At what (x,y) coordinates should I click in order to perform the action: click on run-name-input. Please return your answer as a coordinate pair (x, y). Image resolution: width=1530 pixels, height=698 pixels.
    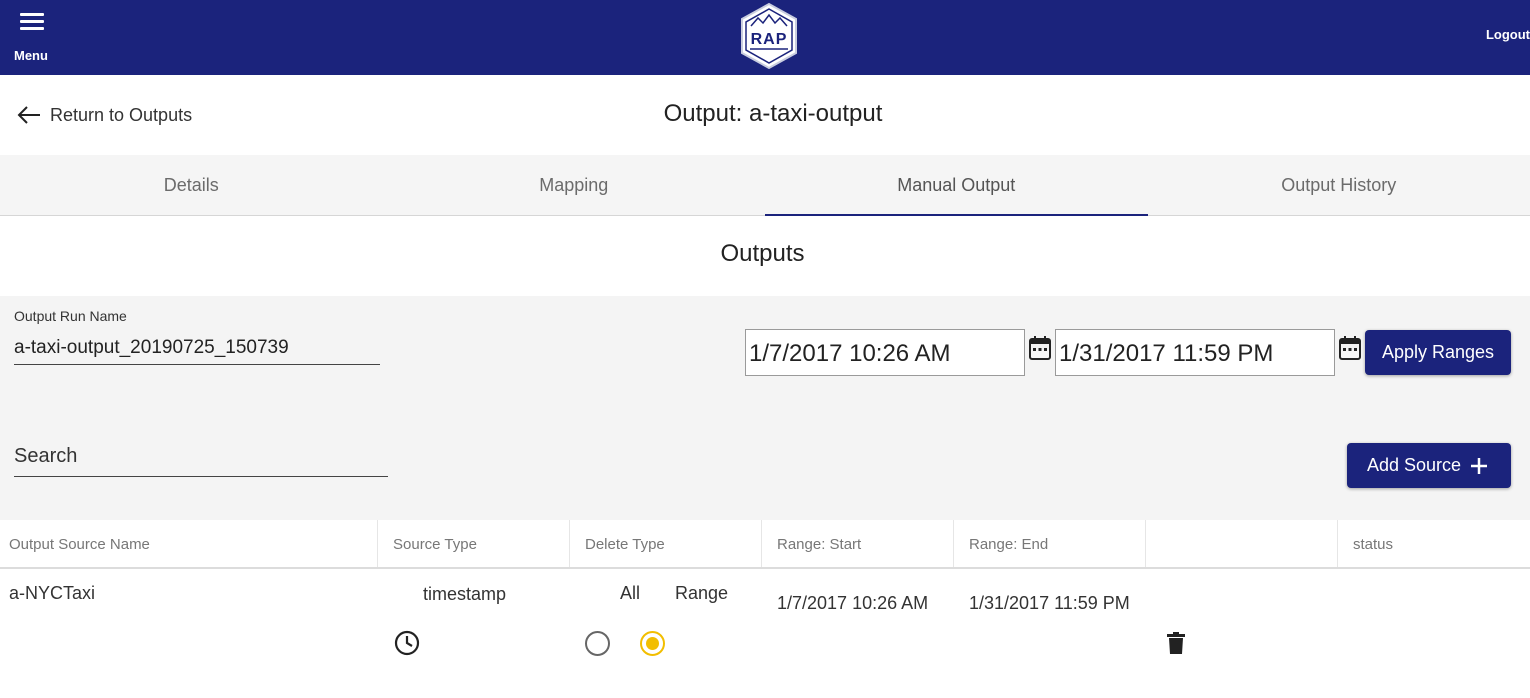
    Looking at the image, I should click on (197, 348).